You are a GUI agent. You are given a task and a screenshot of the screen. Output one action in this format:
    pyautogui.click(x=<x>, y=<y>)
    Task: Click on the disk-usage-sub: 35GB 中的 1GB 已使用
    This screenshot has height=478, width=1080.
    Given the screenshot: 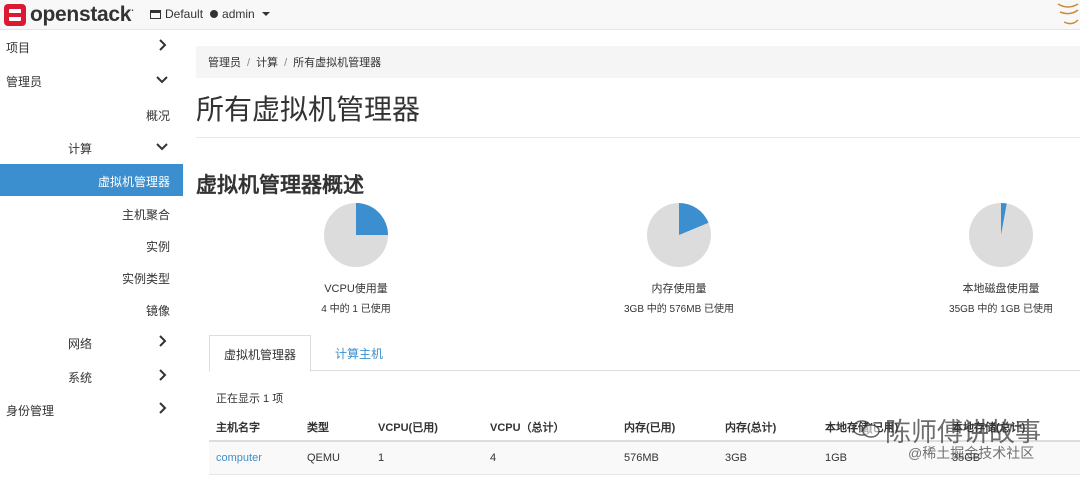 What is the action you would take?
    pyautogui.click(x=1001, y=309)
    